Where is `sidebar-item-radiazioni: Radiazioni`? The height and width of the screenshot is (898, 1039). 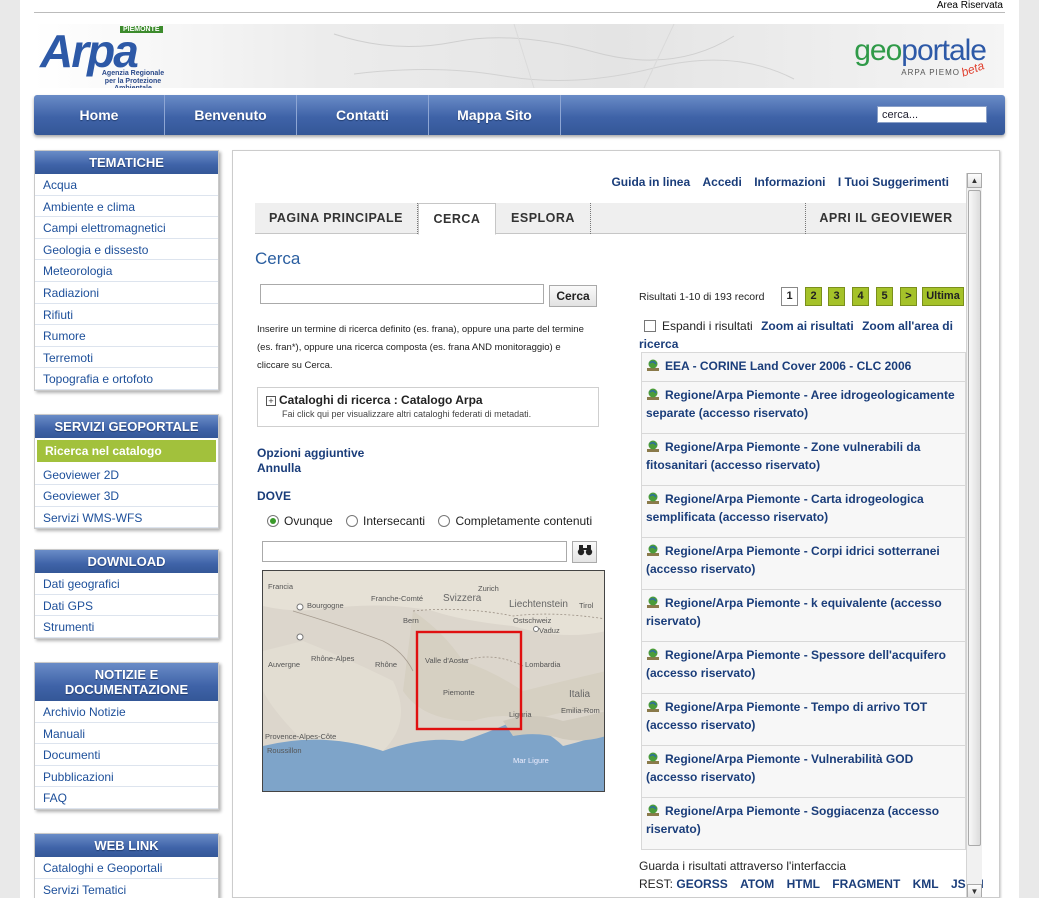 sidebar-item-radiazioni: Radiazioni is located at coordinates (126, 293).